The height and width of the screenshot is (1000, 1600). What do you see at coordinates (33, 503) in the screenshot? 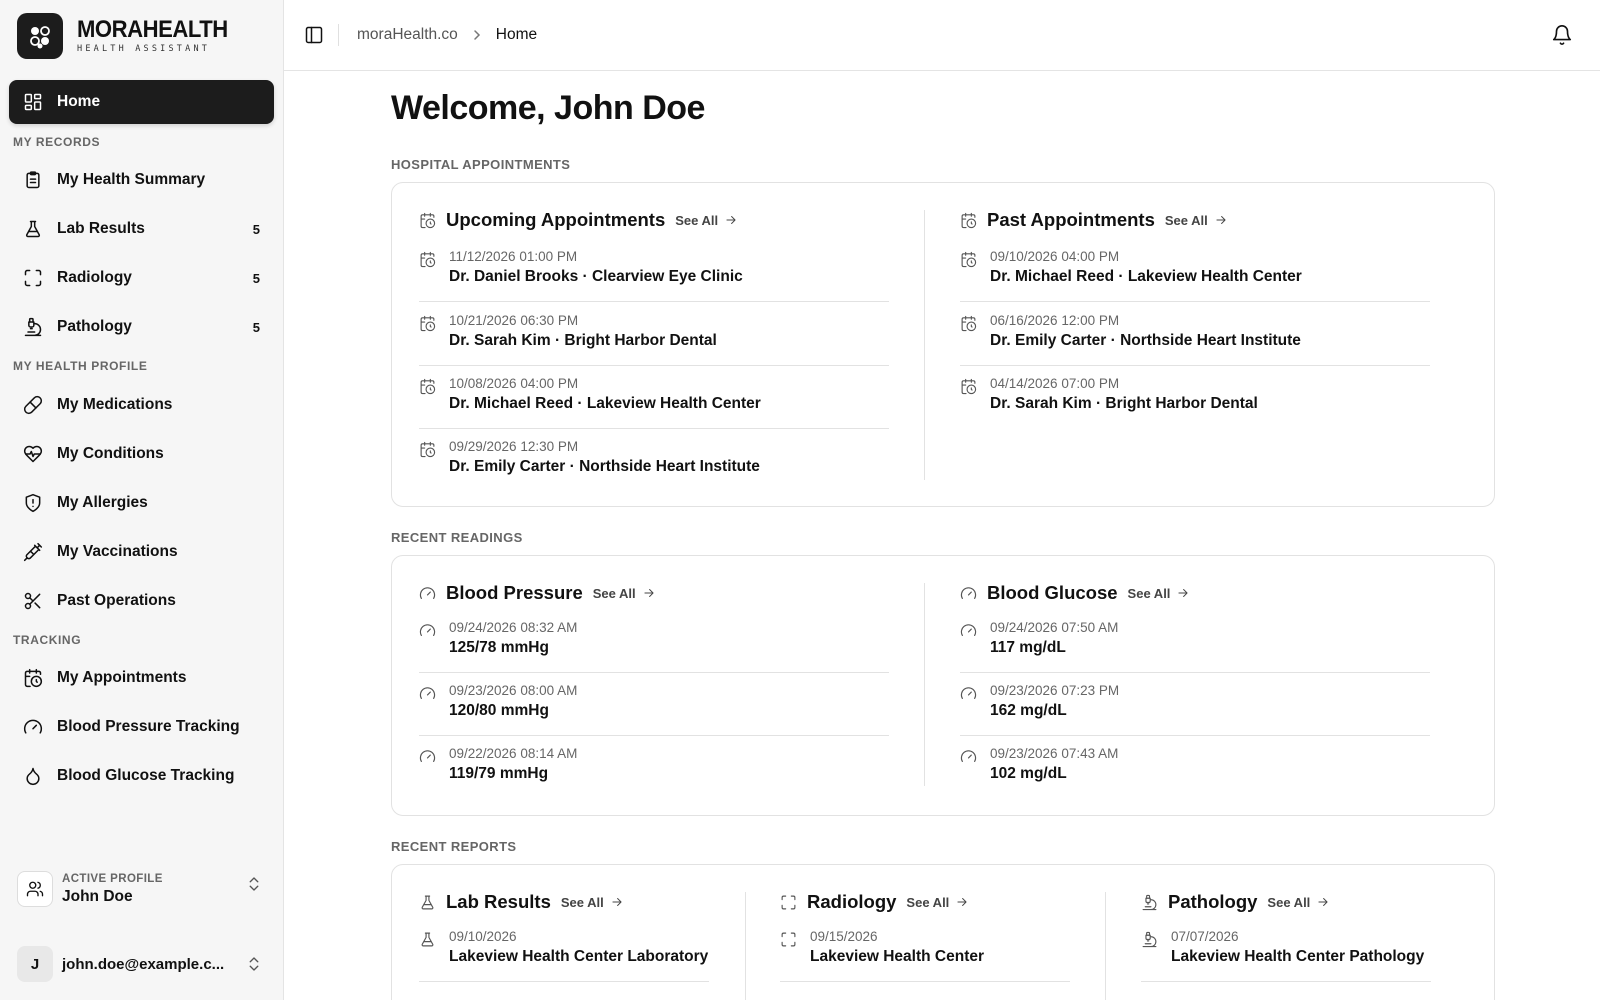
I see `shield-alert-icon` at bounding box center [33, 503].